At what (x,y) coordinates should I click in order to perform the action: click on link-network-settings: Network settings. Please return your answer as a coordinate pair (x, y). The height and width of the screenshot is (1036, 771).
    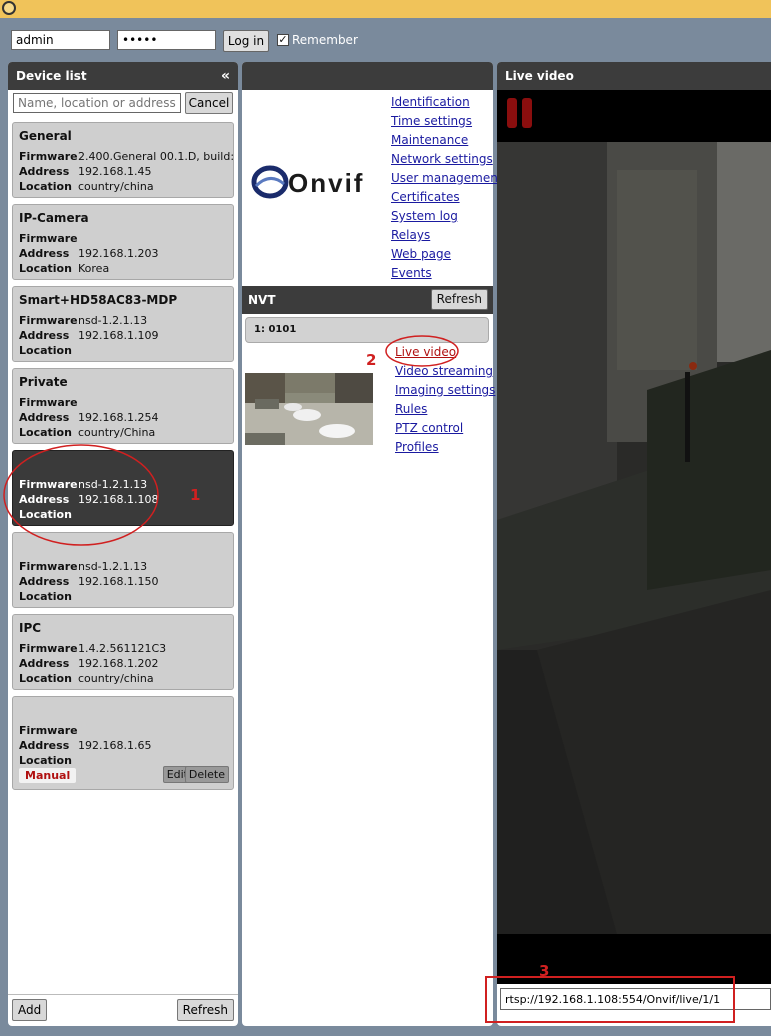
    Looking at the image, I should click on (447, 159).